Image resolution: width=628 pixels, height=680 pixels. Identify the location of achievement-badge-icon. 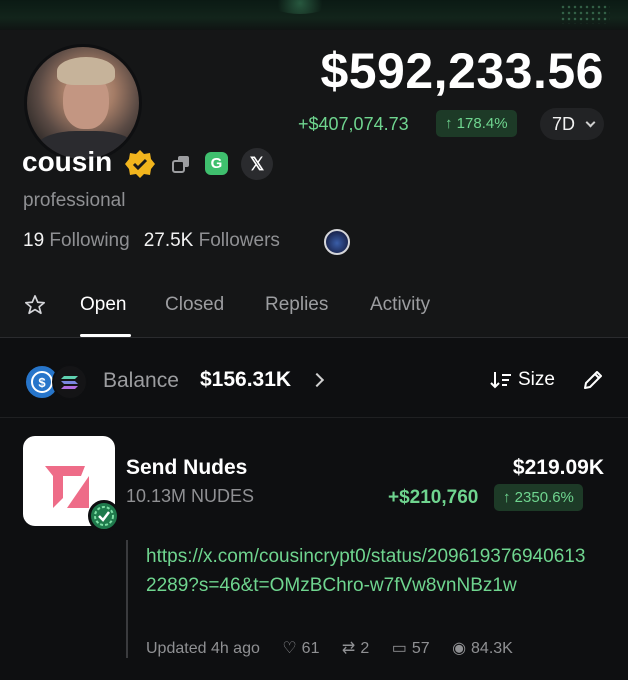
(337, 242).